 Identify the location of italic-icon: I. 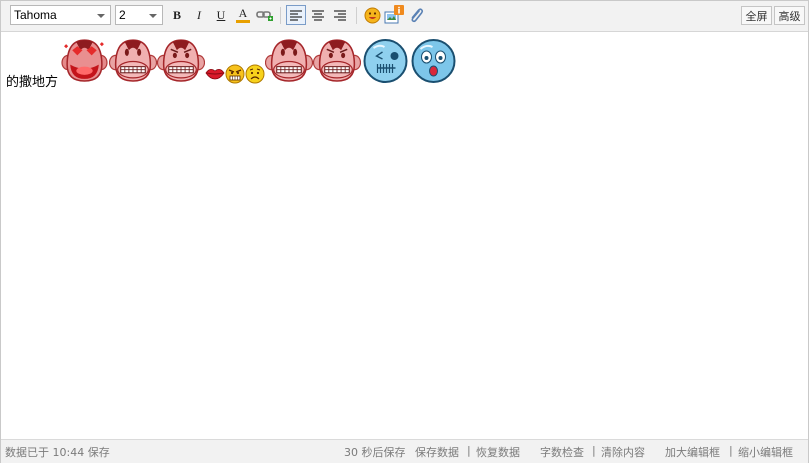
(199, 14).